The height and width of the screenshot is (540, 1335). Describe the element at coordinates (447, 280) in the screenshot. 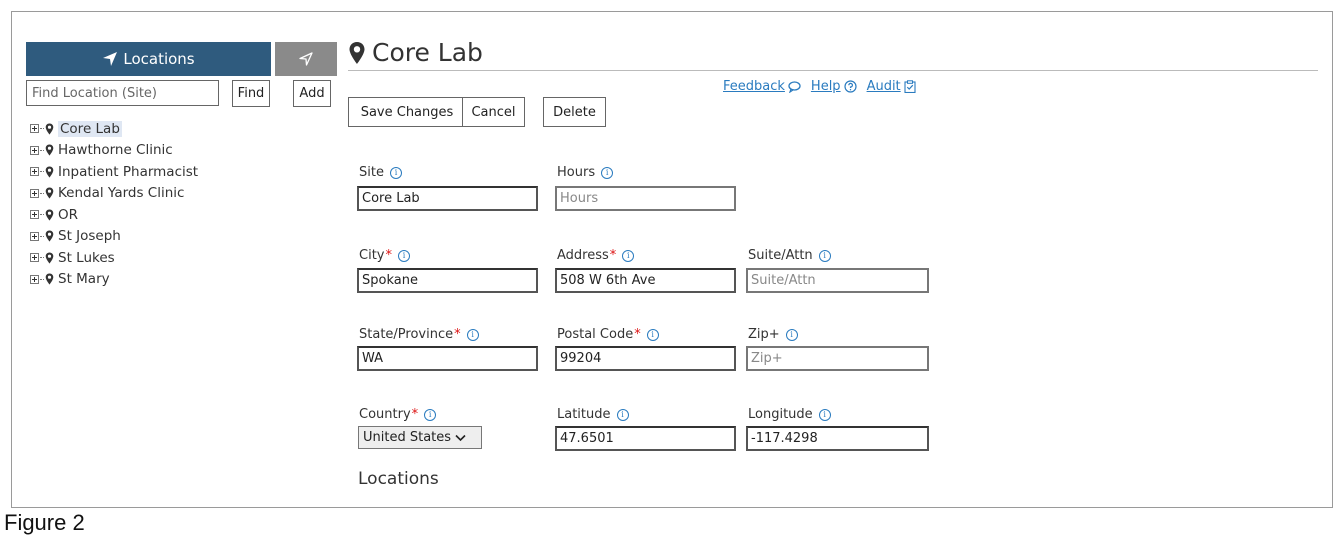

I see `city-input` at that location.